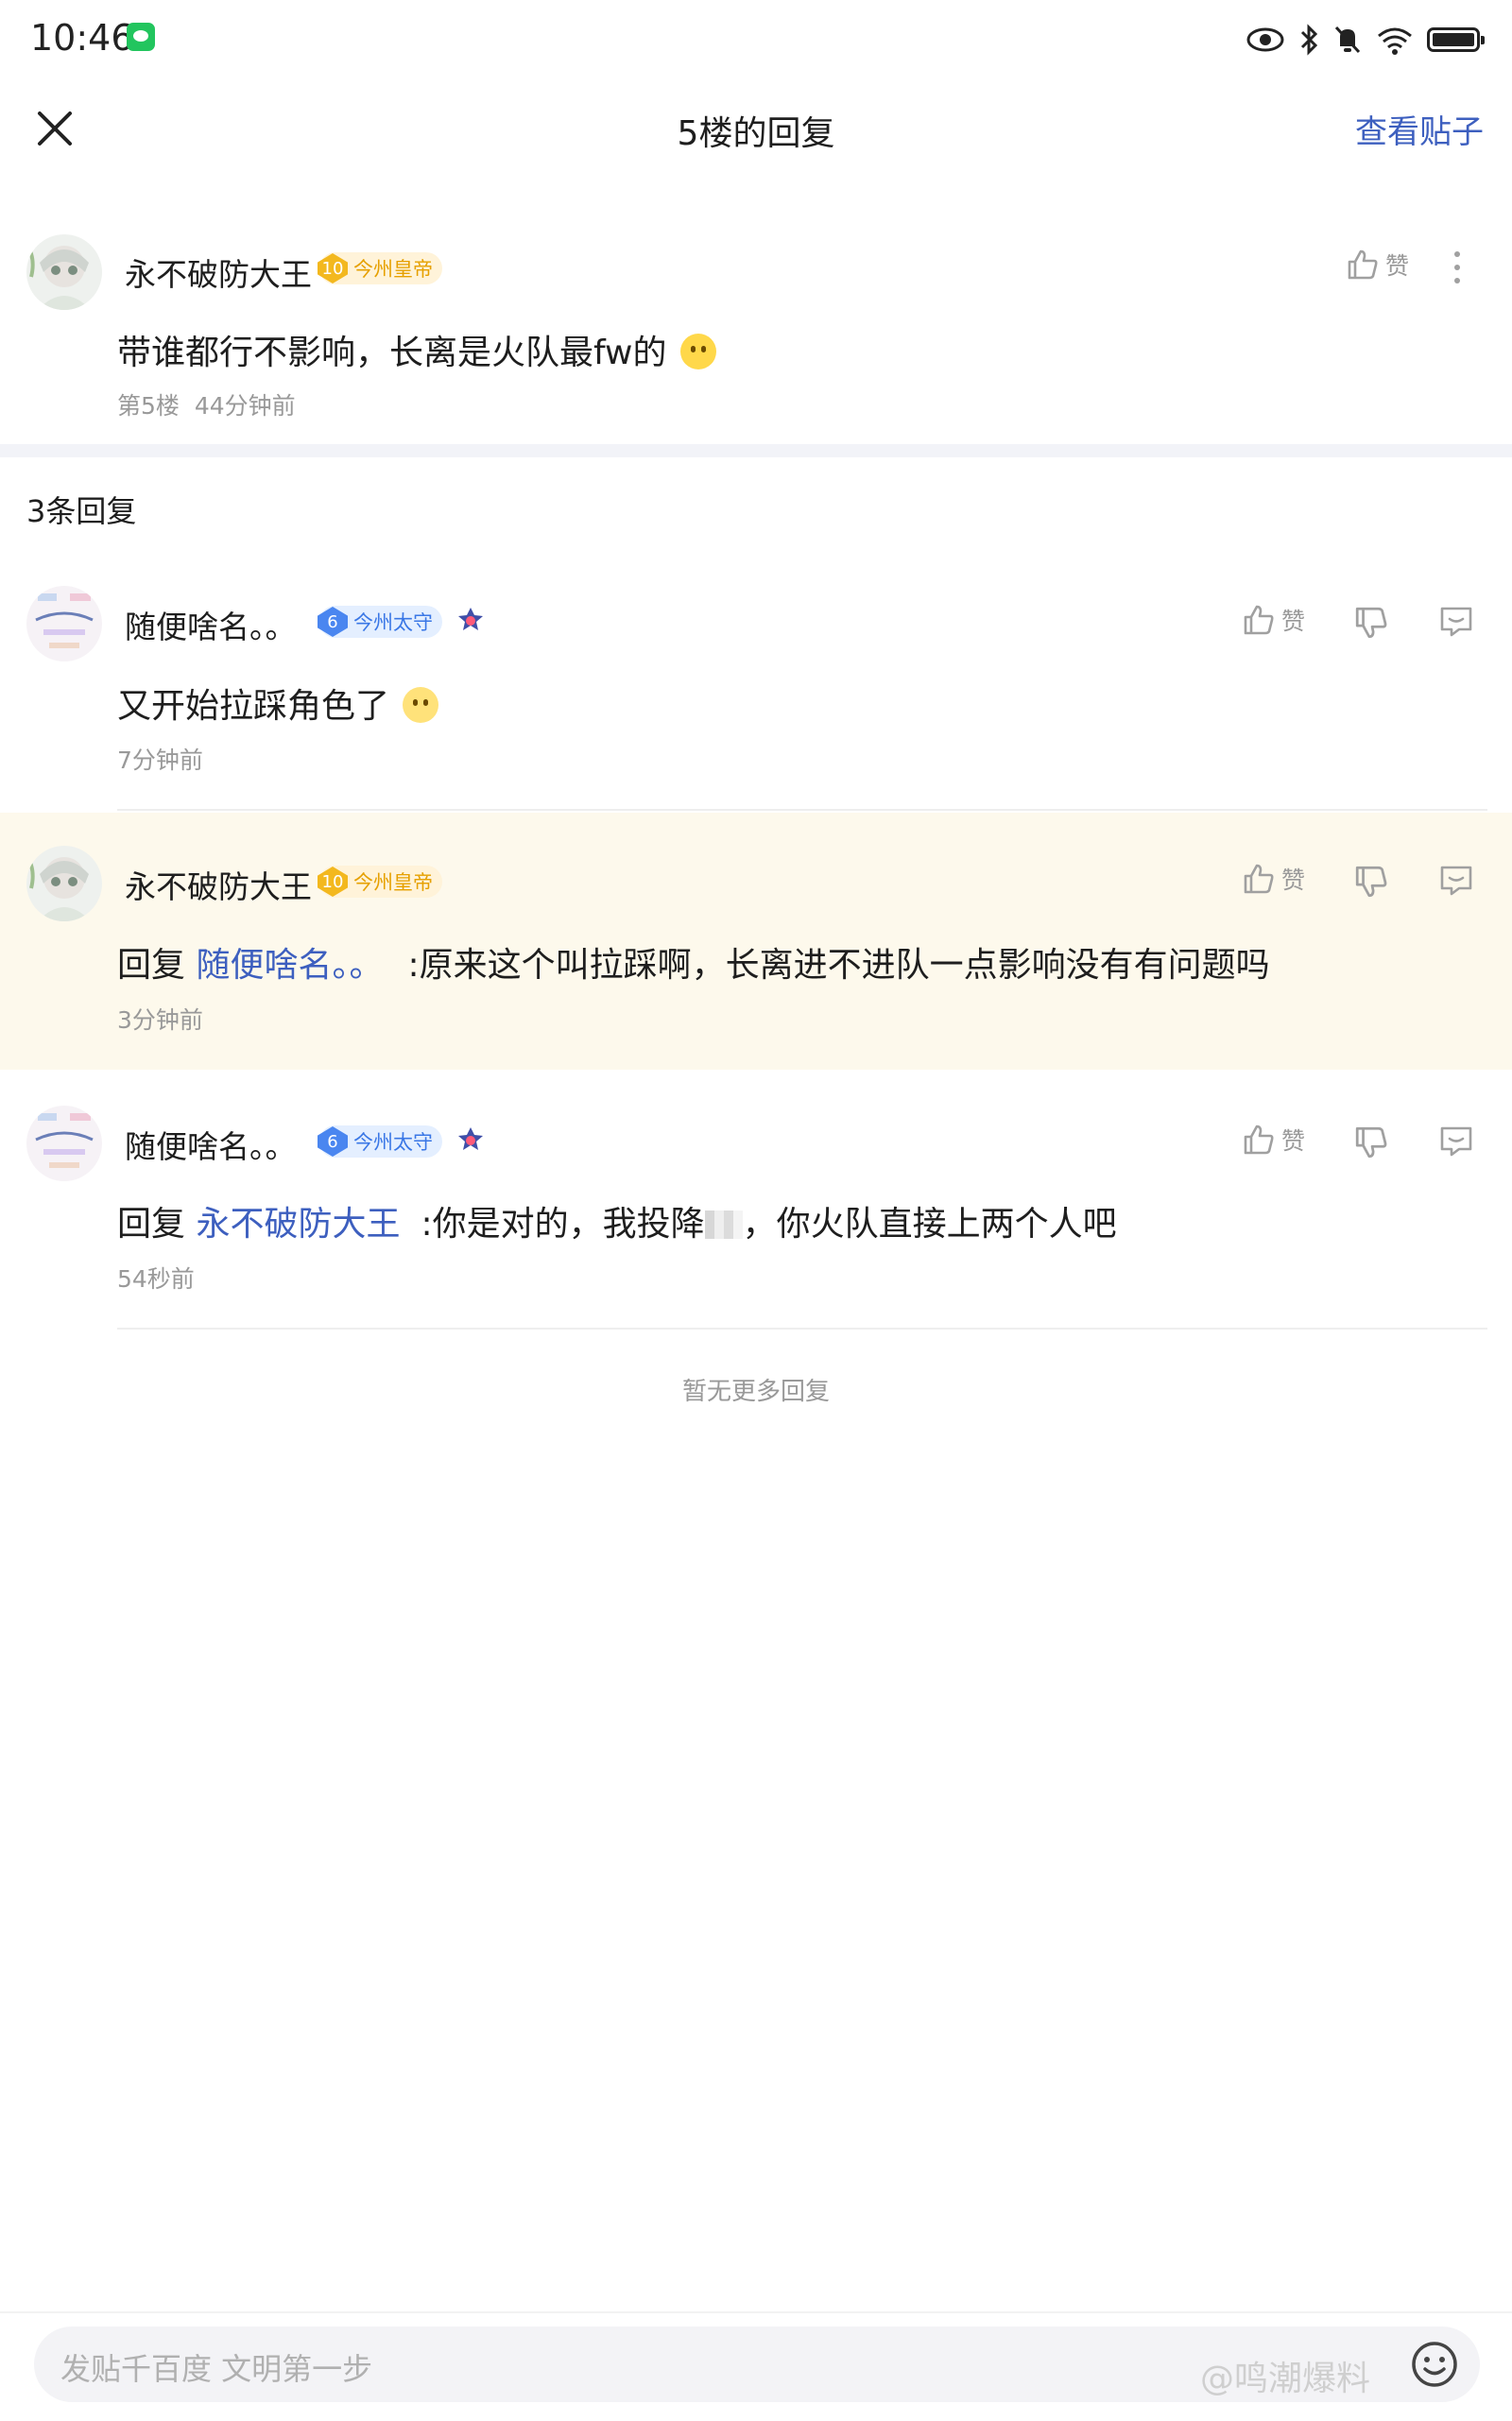  I want to click on post-content: 带谁都行不影响，长离是火队最fw的, so click(416, 349).